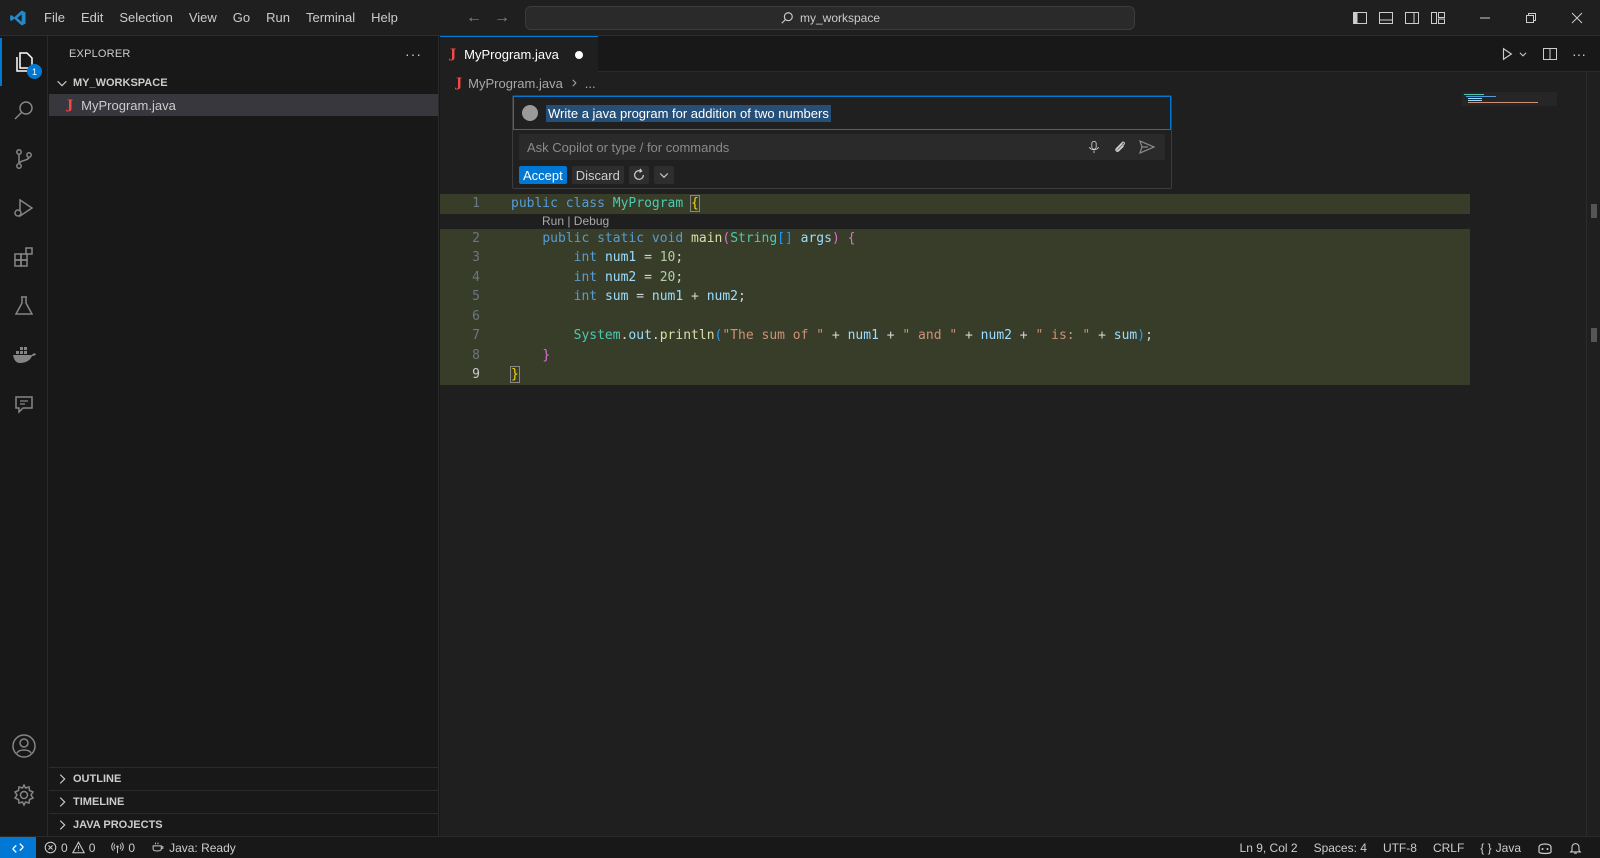 The image size is (1600, 858). I want to click on line-number: 5, so click(476, 296).